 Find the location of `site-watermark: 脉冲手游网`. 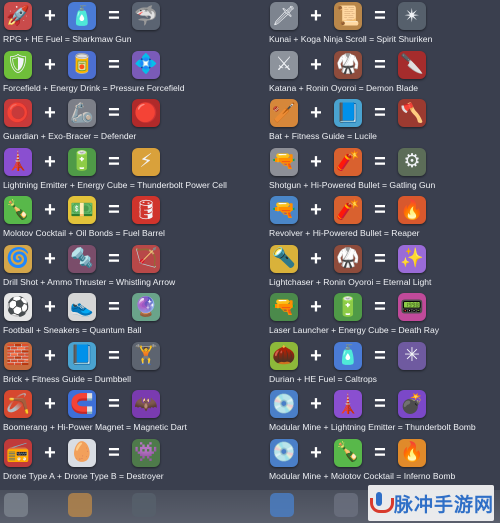

site-watermark: 脉冲手游网 is located at coordinates (431, 503).